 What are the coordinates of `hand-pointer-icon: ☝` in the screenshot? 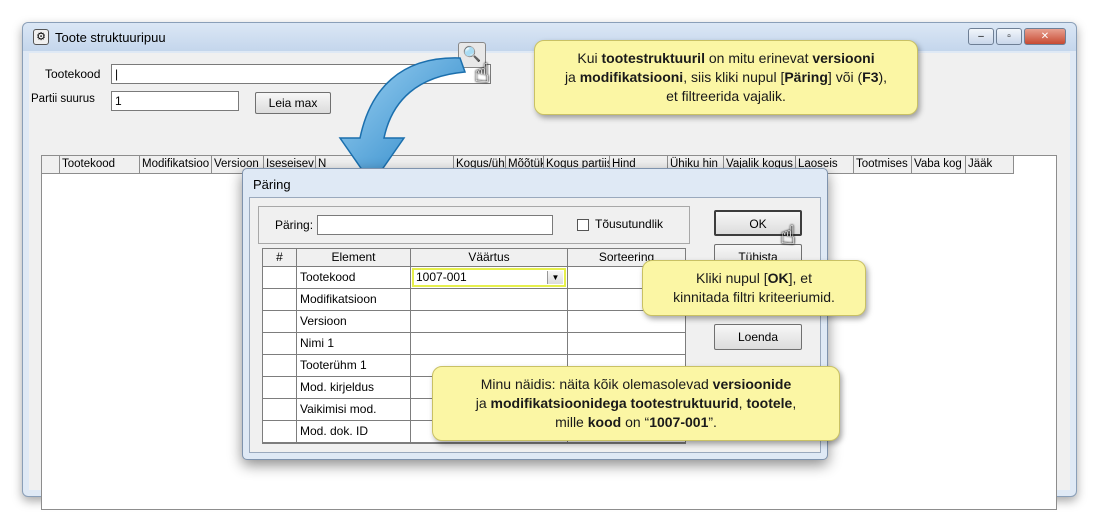 It's located at (788, 235).